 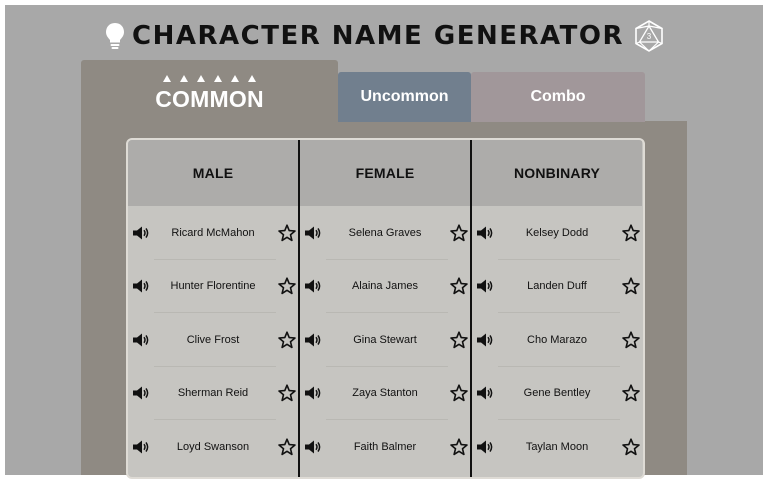 I want to click on column-header: MALE, so click(x=213, y=173).